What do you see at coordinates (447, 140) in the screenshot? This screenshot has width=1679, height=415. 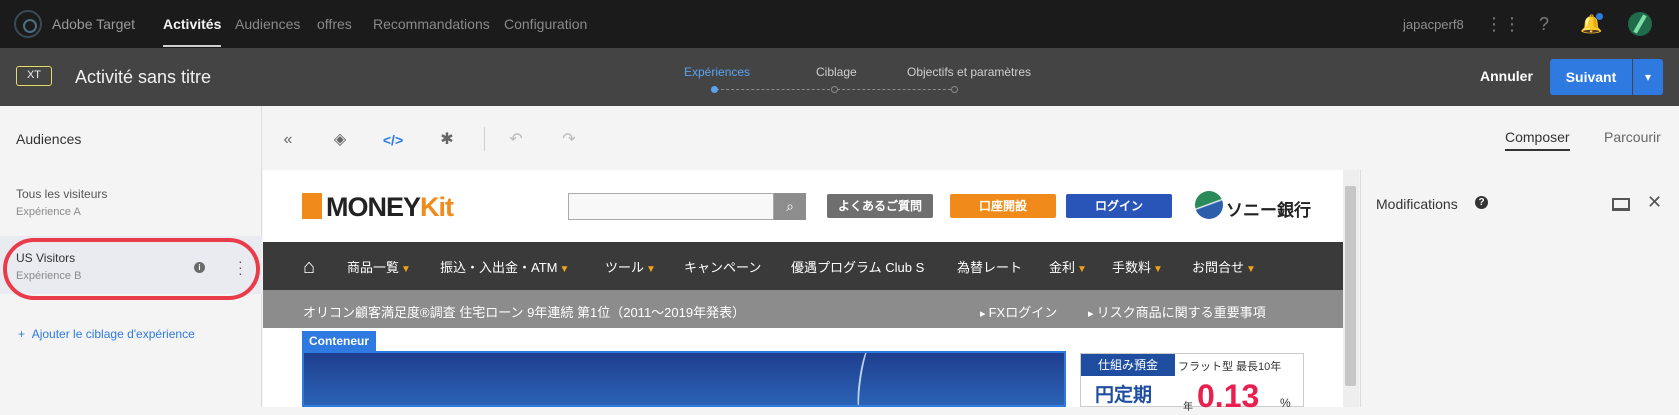 I see `gear-icon: ✱` at bounding box center [447, 140].